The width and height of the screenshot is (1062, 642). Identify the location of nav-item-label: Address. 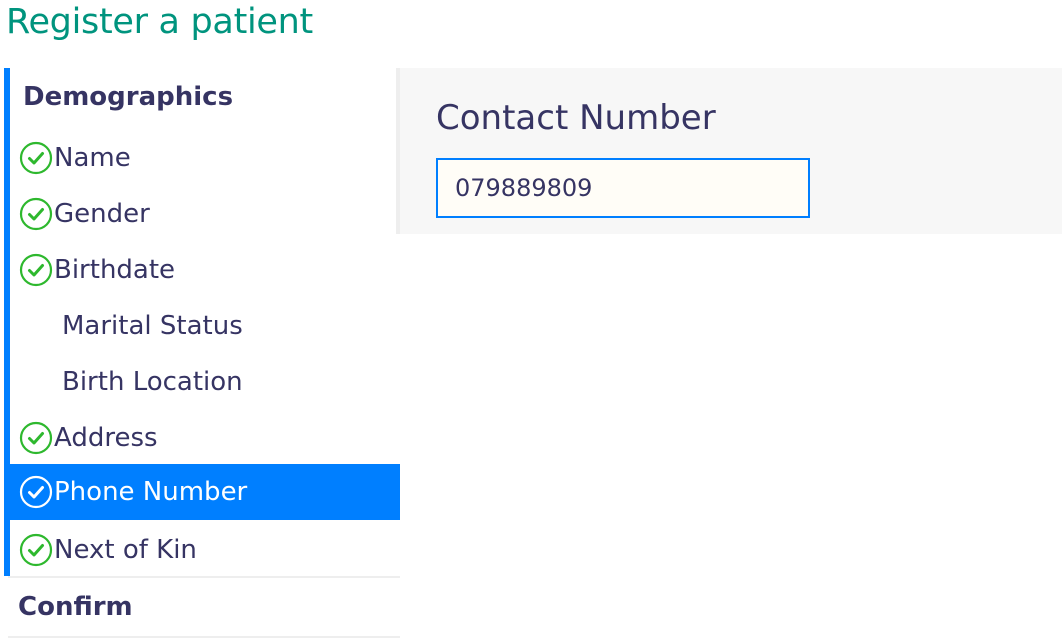
(106, 438).